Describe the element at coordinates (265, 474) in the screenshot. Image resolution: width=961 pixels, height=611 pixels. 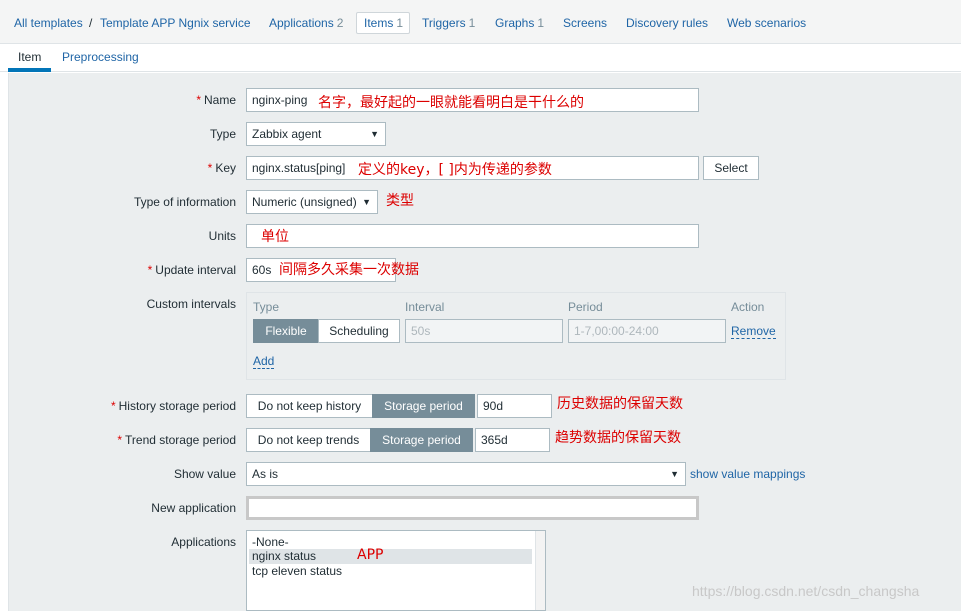
I see `show-value-select-value: As is` at that location.